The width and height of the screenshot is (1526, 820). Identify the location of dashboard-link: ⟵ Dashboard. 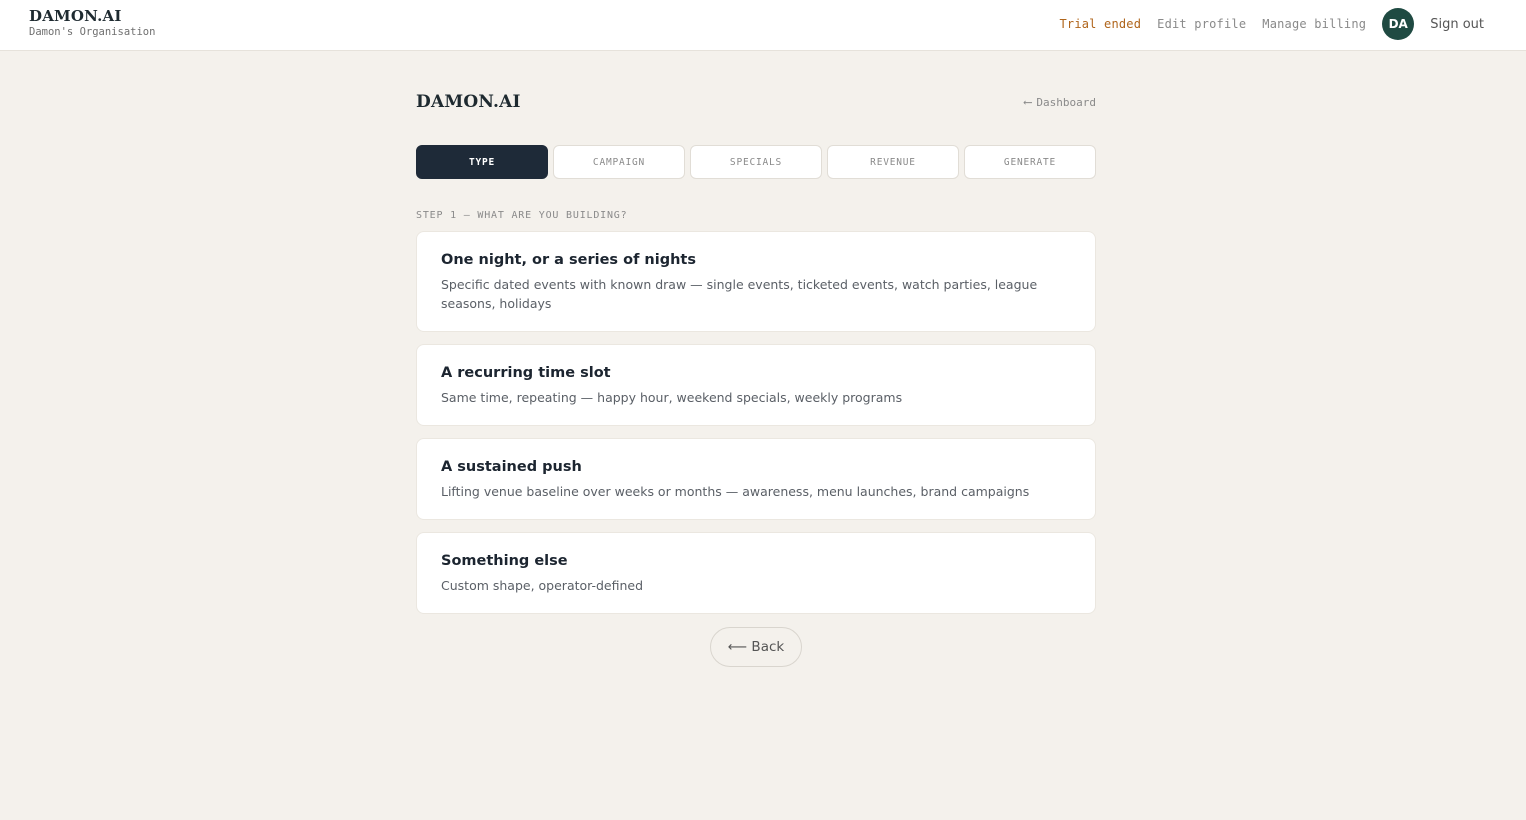
(1060, 102).